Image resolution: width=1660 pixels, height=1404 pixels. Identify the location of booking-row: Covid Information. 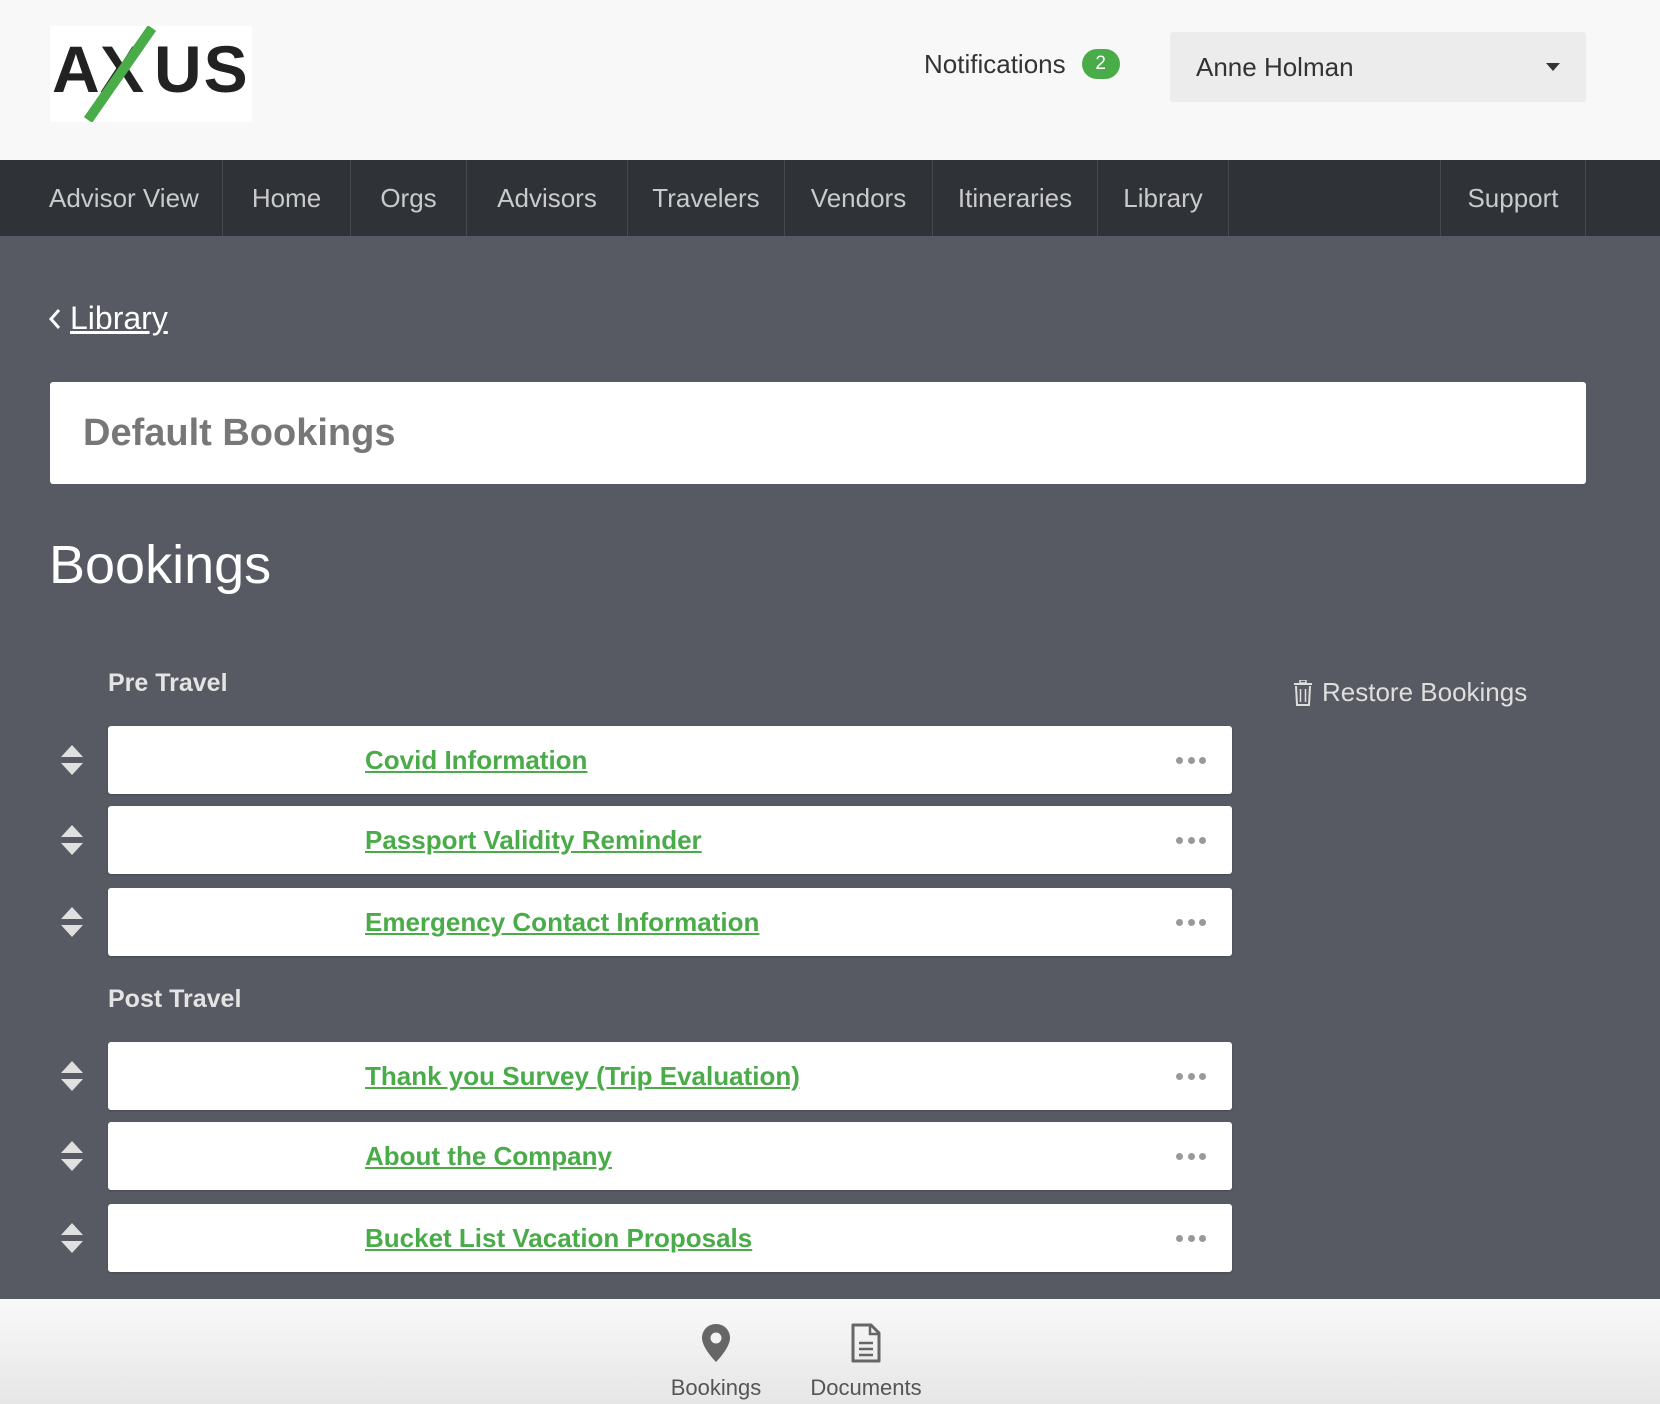
(641, 760).